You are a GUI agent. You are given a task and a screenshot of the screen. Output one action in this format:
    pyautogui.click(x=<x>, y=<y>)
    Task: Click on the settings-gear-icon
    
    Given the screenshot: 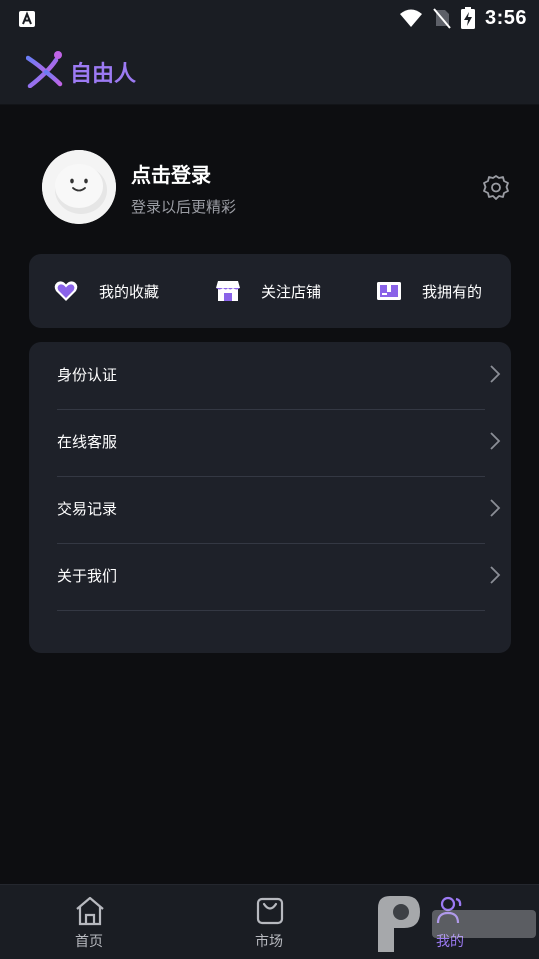 What is the action you would take?
    pyautogui.click(x=496, y=188)
    